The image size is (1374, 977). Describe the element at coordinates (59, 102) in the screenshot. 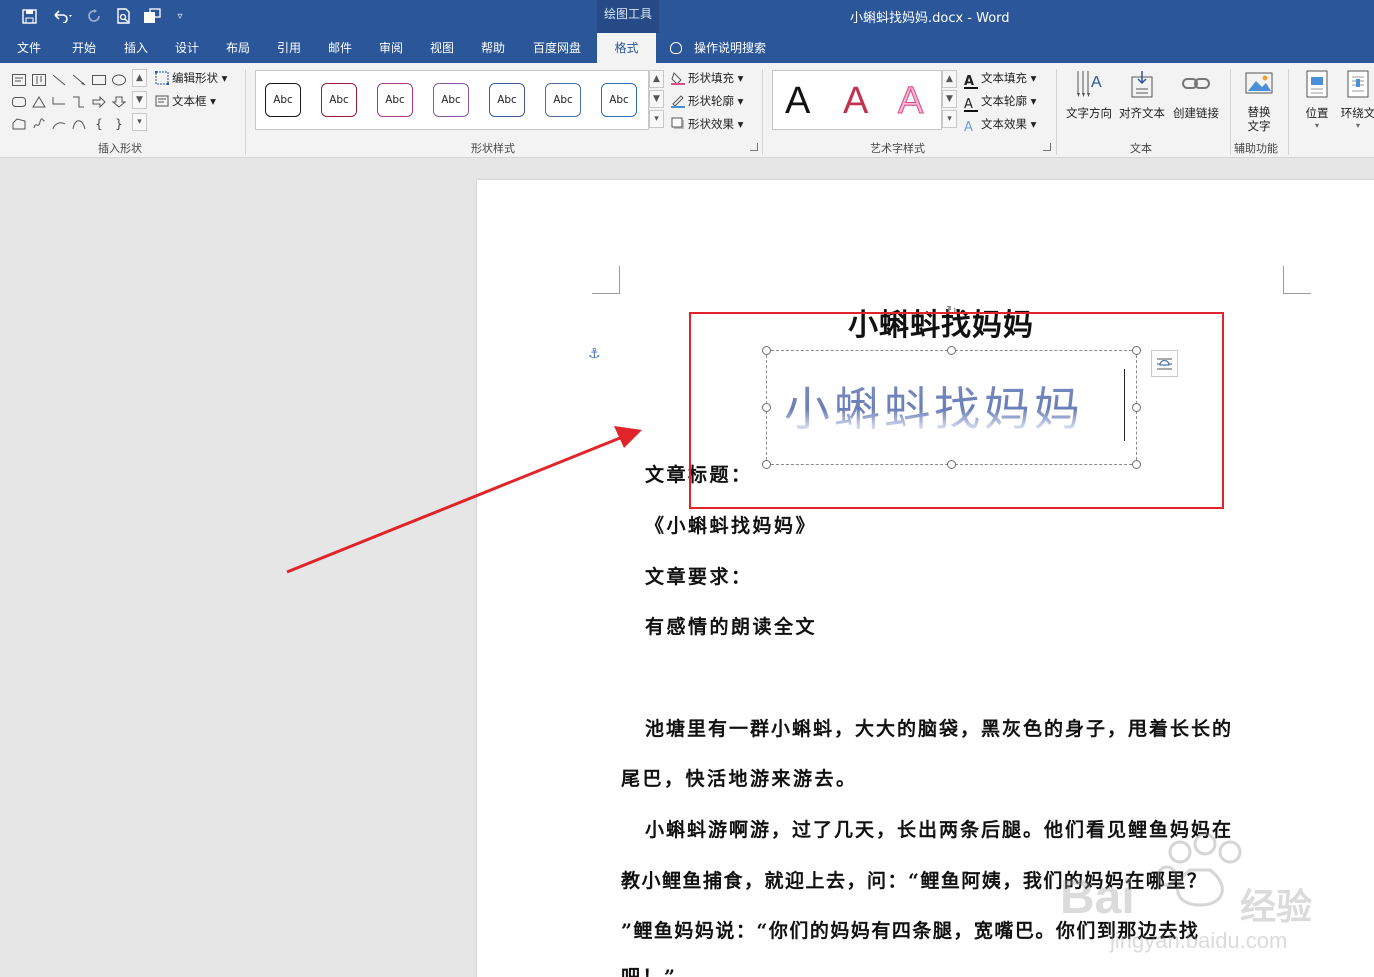

I see `elbow-connector-shape-icon` at that location.